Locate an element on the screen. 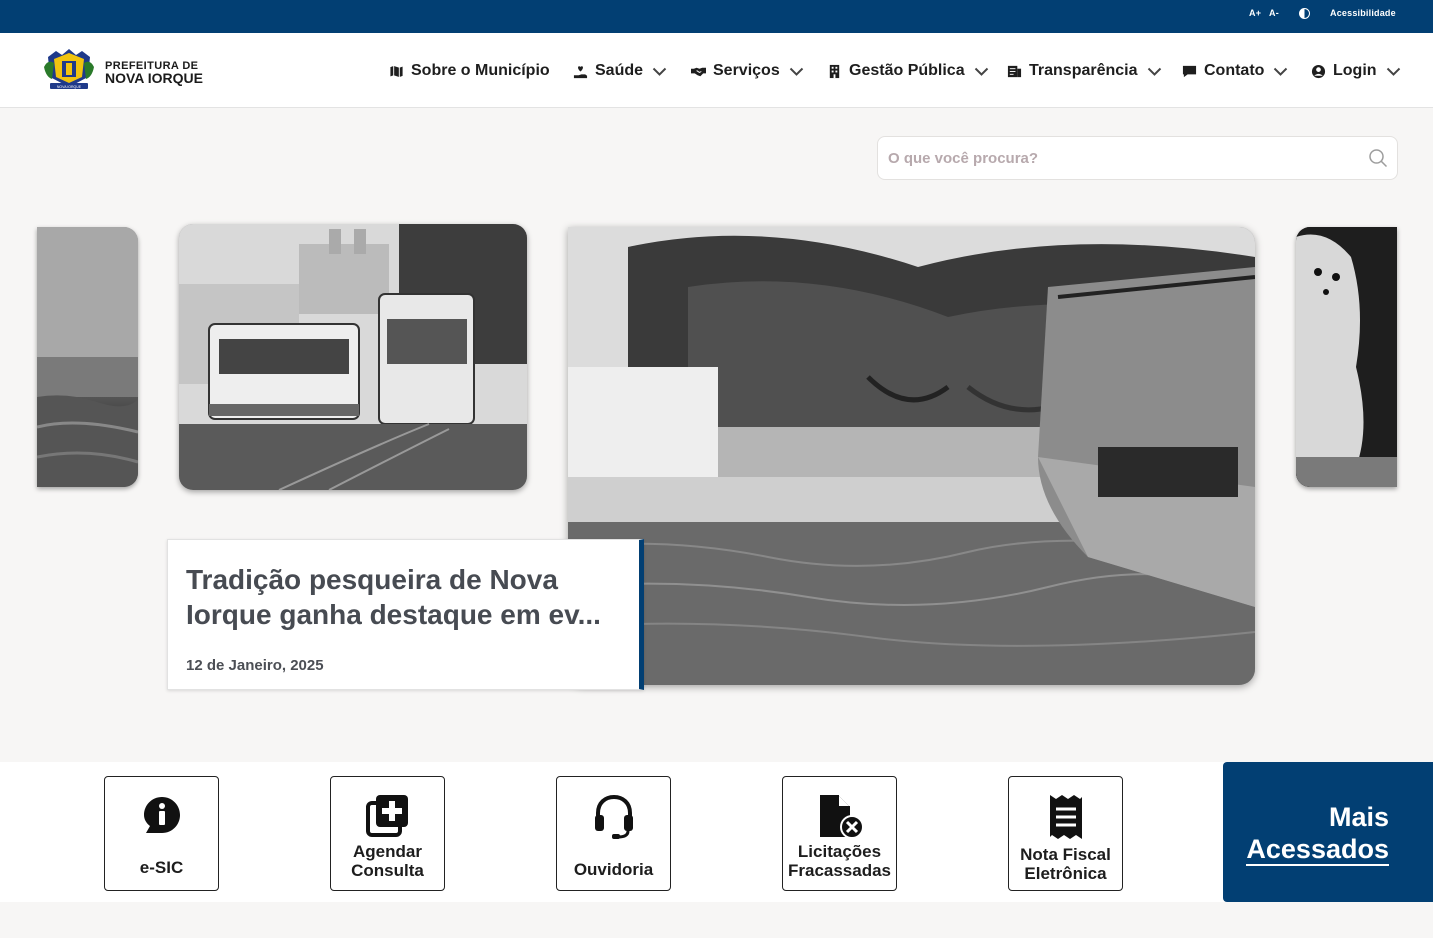 Image resolution: width=1433 pixels, height=938 pixels. quick-access-esic: e-SIC is located at coordinates (161, 833).